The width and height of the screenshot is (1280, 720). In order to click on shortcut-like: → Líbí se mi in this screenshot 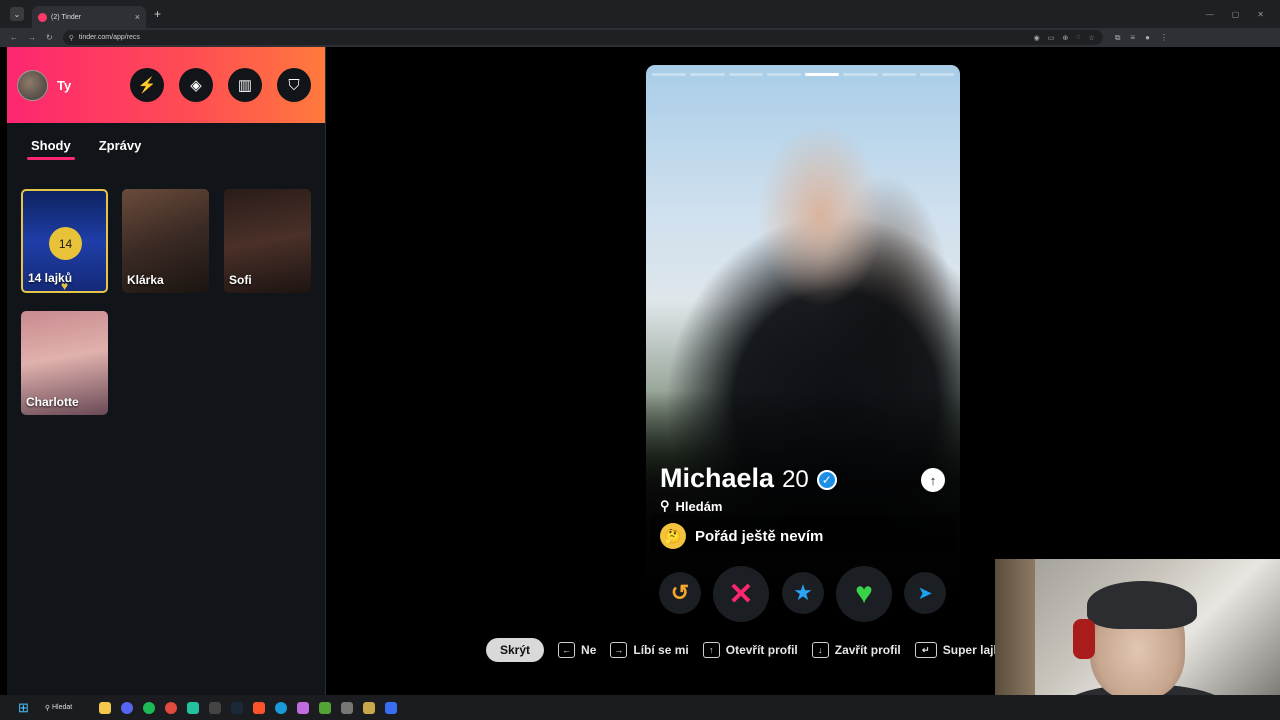, I will do `click(649, 650)`.